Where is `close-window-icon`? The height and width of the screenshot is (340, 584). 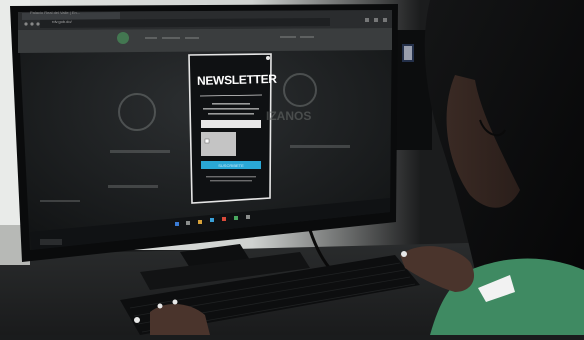
close-window-icon is located at coordinates (385, 20).